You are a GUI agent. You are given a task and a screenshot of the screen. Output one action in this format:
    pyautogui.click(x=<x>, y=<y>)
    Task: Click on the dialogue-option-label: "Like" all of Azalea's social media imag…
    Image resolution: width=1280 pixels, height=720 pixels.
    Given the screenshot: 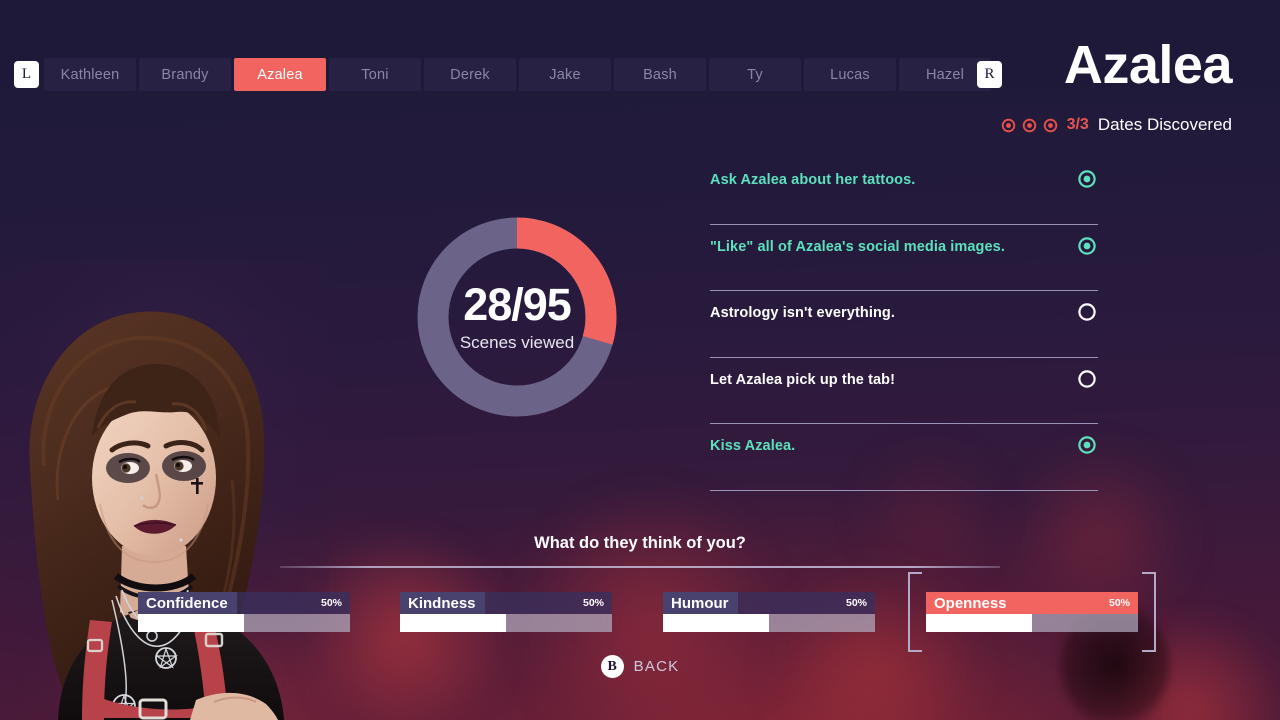 What is the action you would take?
    pyautogui.click(x=857, y=246)
    